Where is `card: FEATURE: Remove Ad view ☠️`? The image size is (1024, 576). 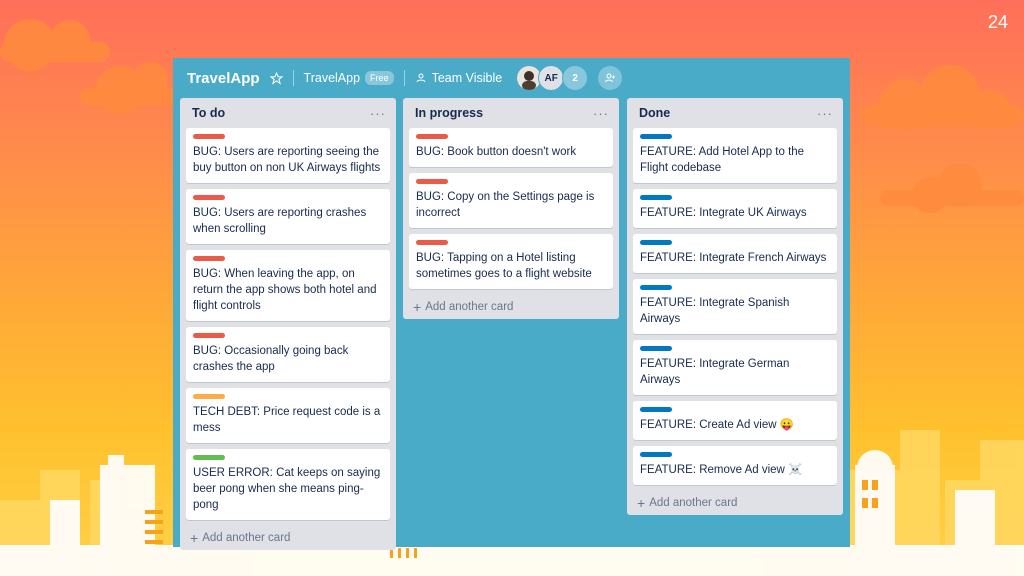 card: FEATURE: Remove Ad view ☠️ is located at coordinates (735, 465).